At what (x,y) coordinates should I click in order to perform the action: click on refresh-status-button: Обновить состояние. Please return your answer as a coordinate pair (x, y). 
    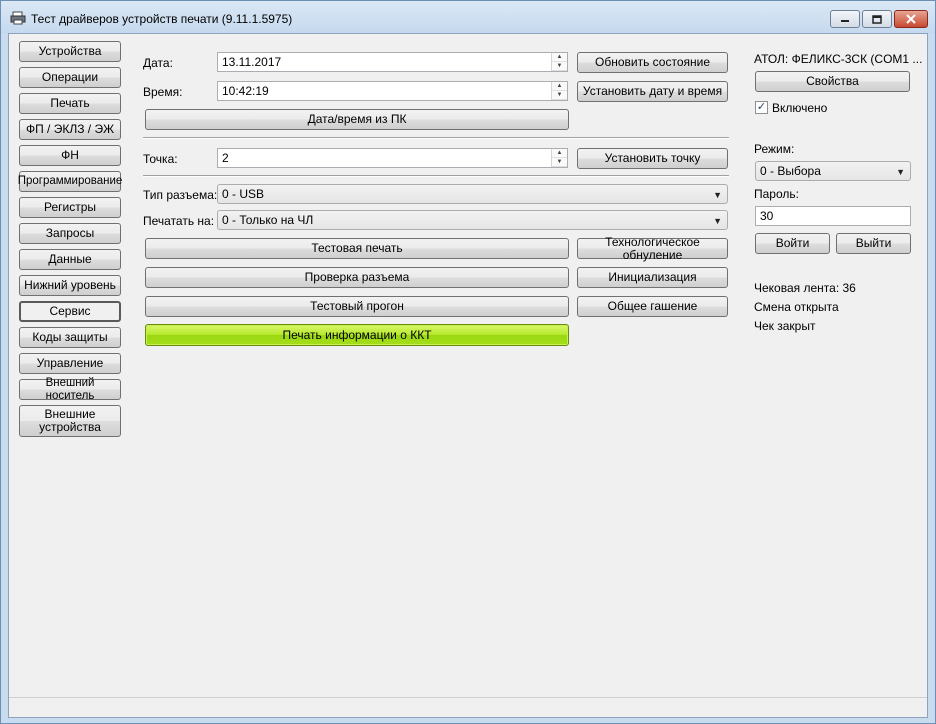
    Looking at the image, I should click on (652, 62).